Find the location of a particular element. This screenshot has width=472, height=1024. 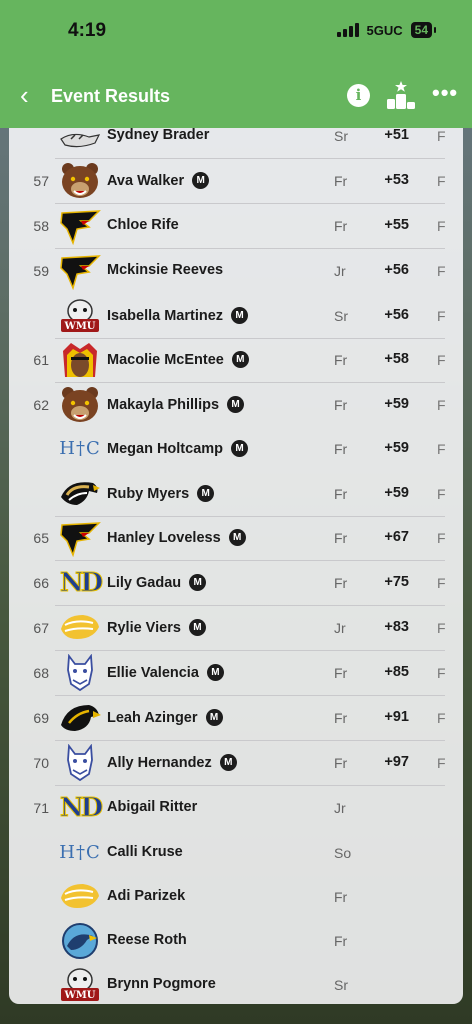

result-row: WMU Brynn Pogmore Sr is located at coordinates (236, 983).